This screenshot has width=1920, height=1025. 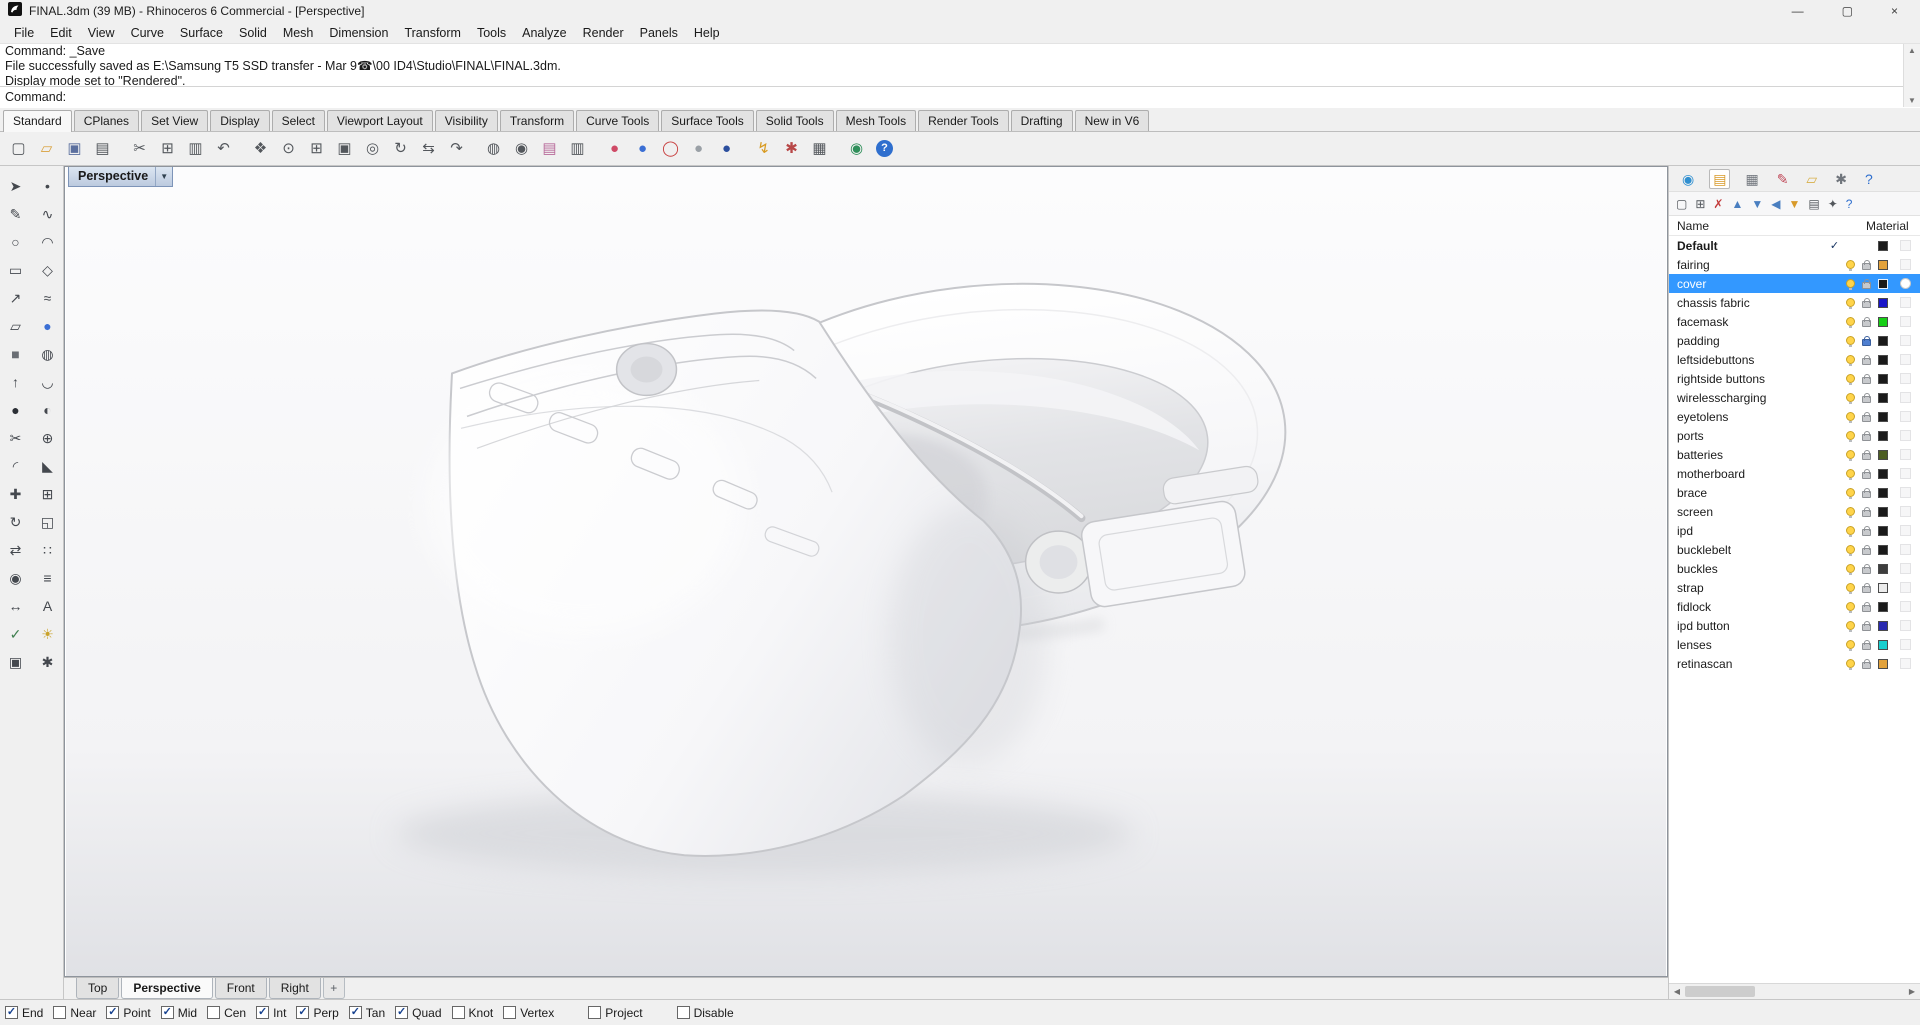 What do you see at coordinates (1794, 245) in the screenshot?
I see `layer-row: Default ✓` at bounding box center [1794, 245].